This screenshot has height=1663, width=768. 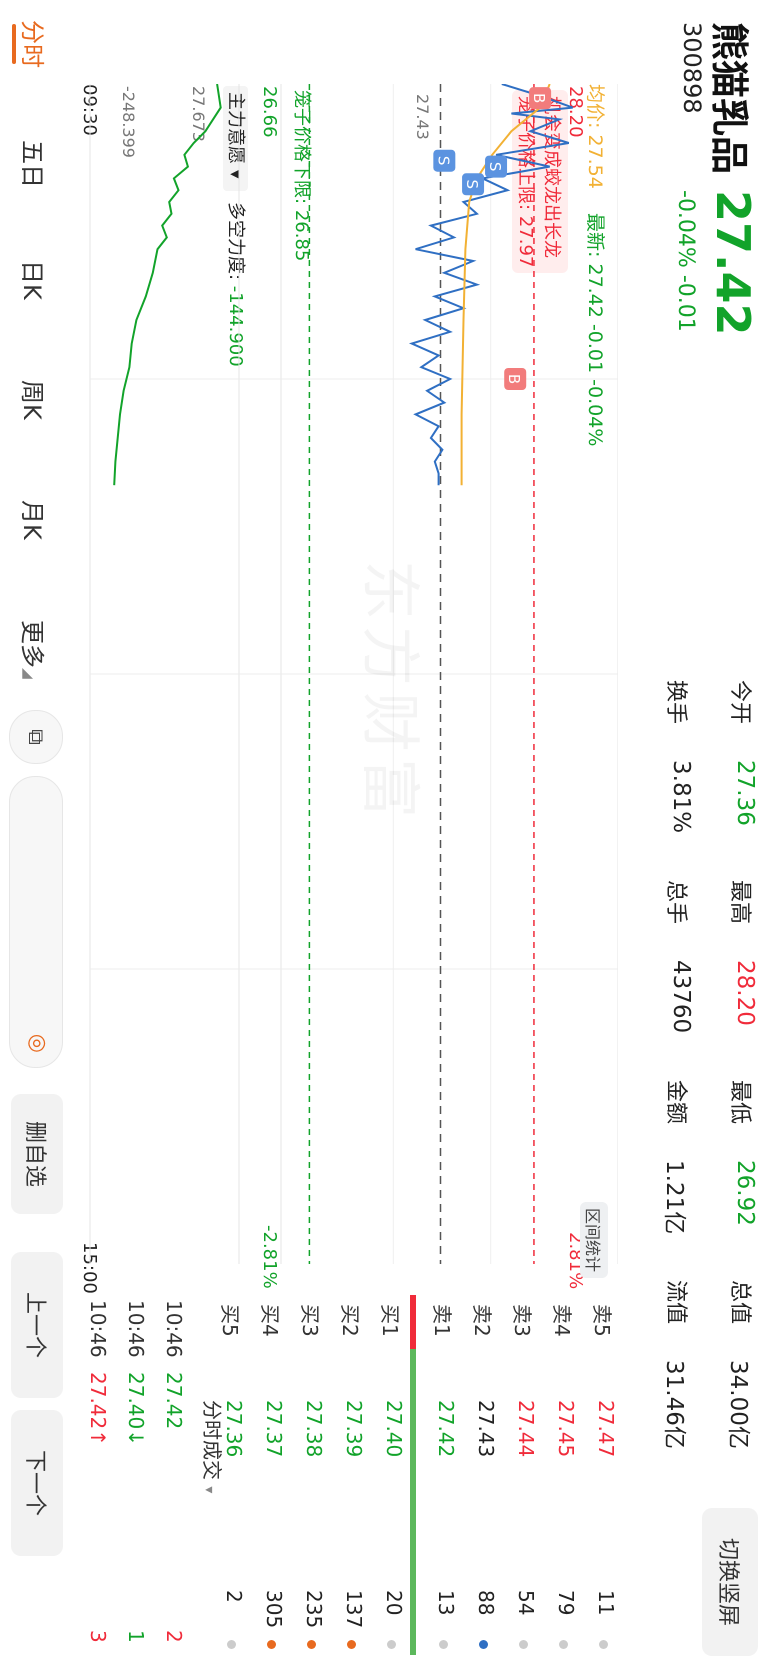 What do you see at coordinates (14, 44) in the screenshot?
I see `tab-active-underline` at bounding box center [14, 44].